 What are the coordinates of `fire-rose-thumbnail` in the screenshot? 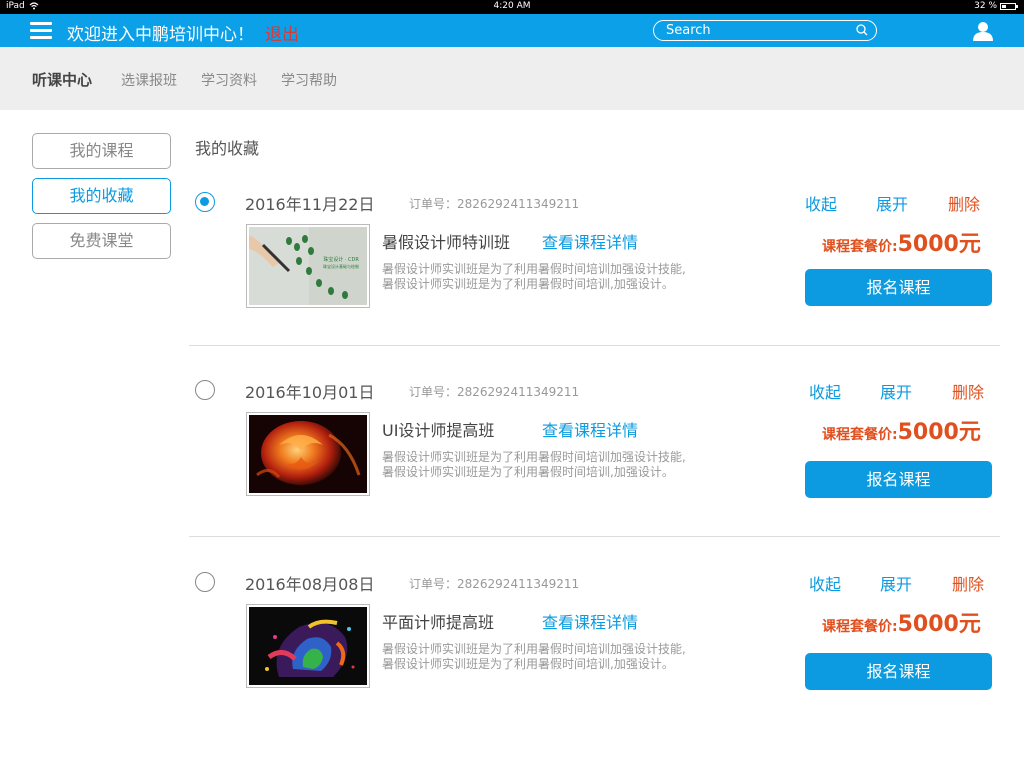 It's located at (308, 454).